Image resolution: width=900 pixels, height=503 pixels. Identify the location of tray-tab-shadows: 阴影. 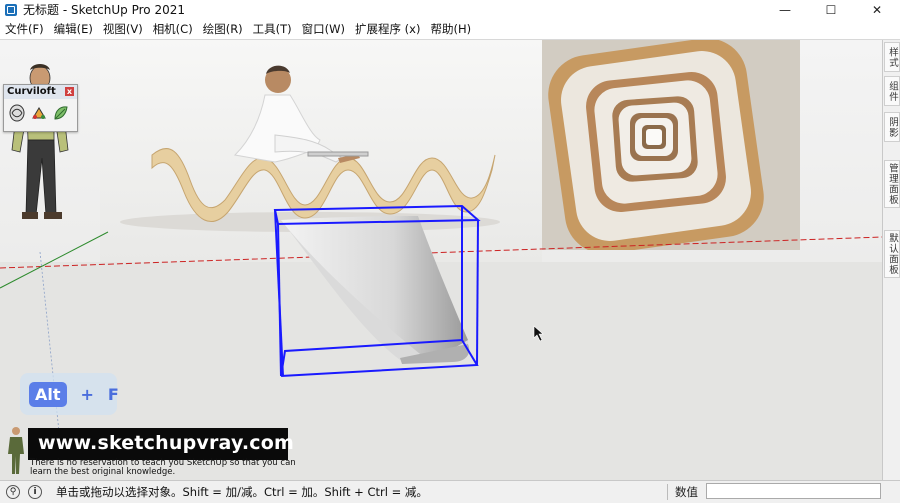
(892, 127).